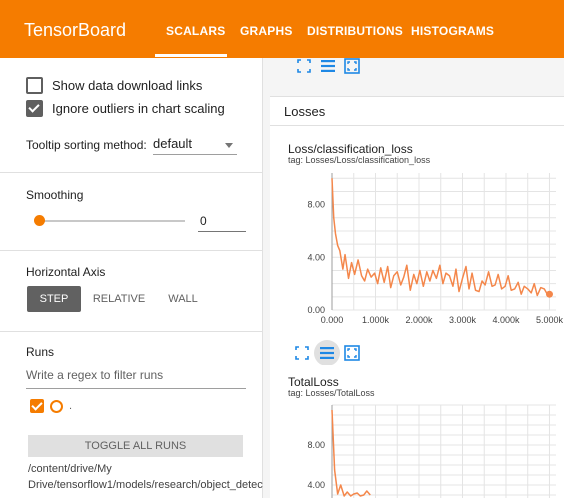  I want to click on horizontal-axis-label: Horizontal Axis, so click(66, 272).